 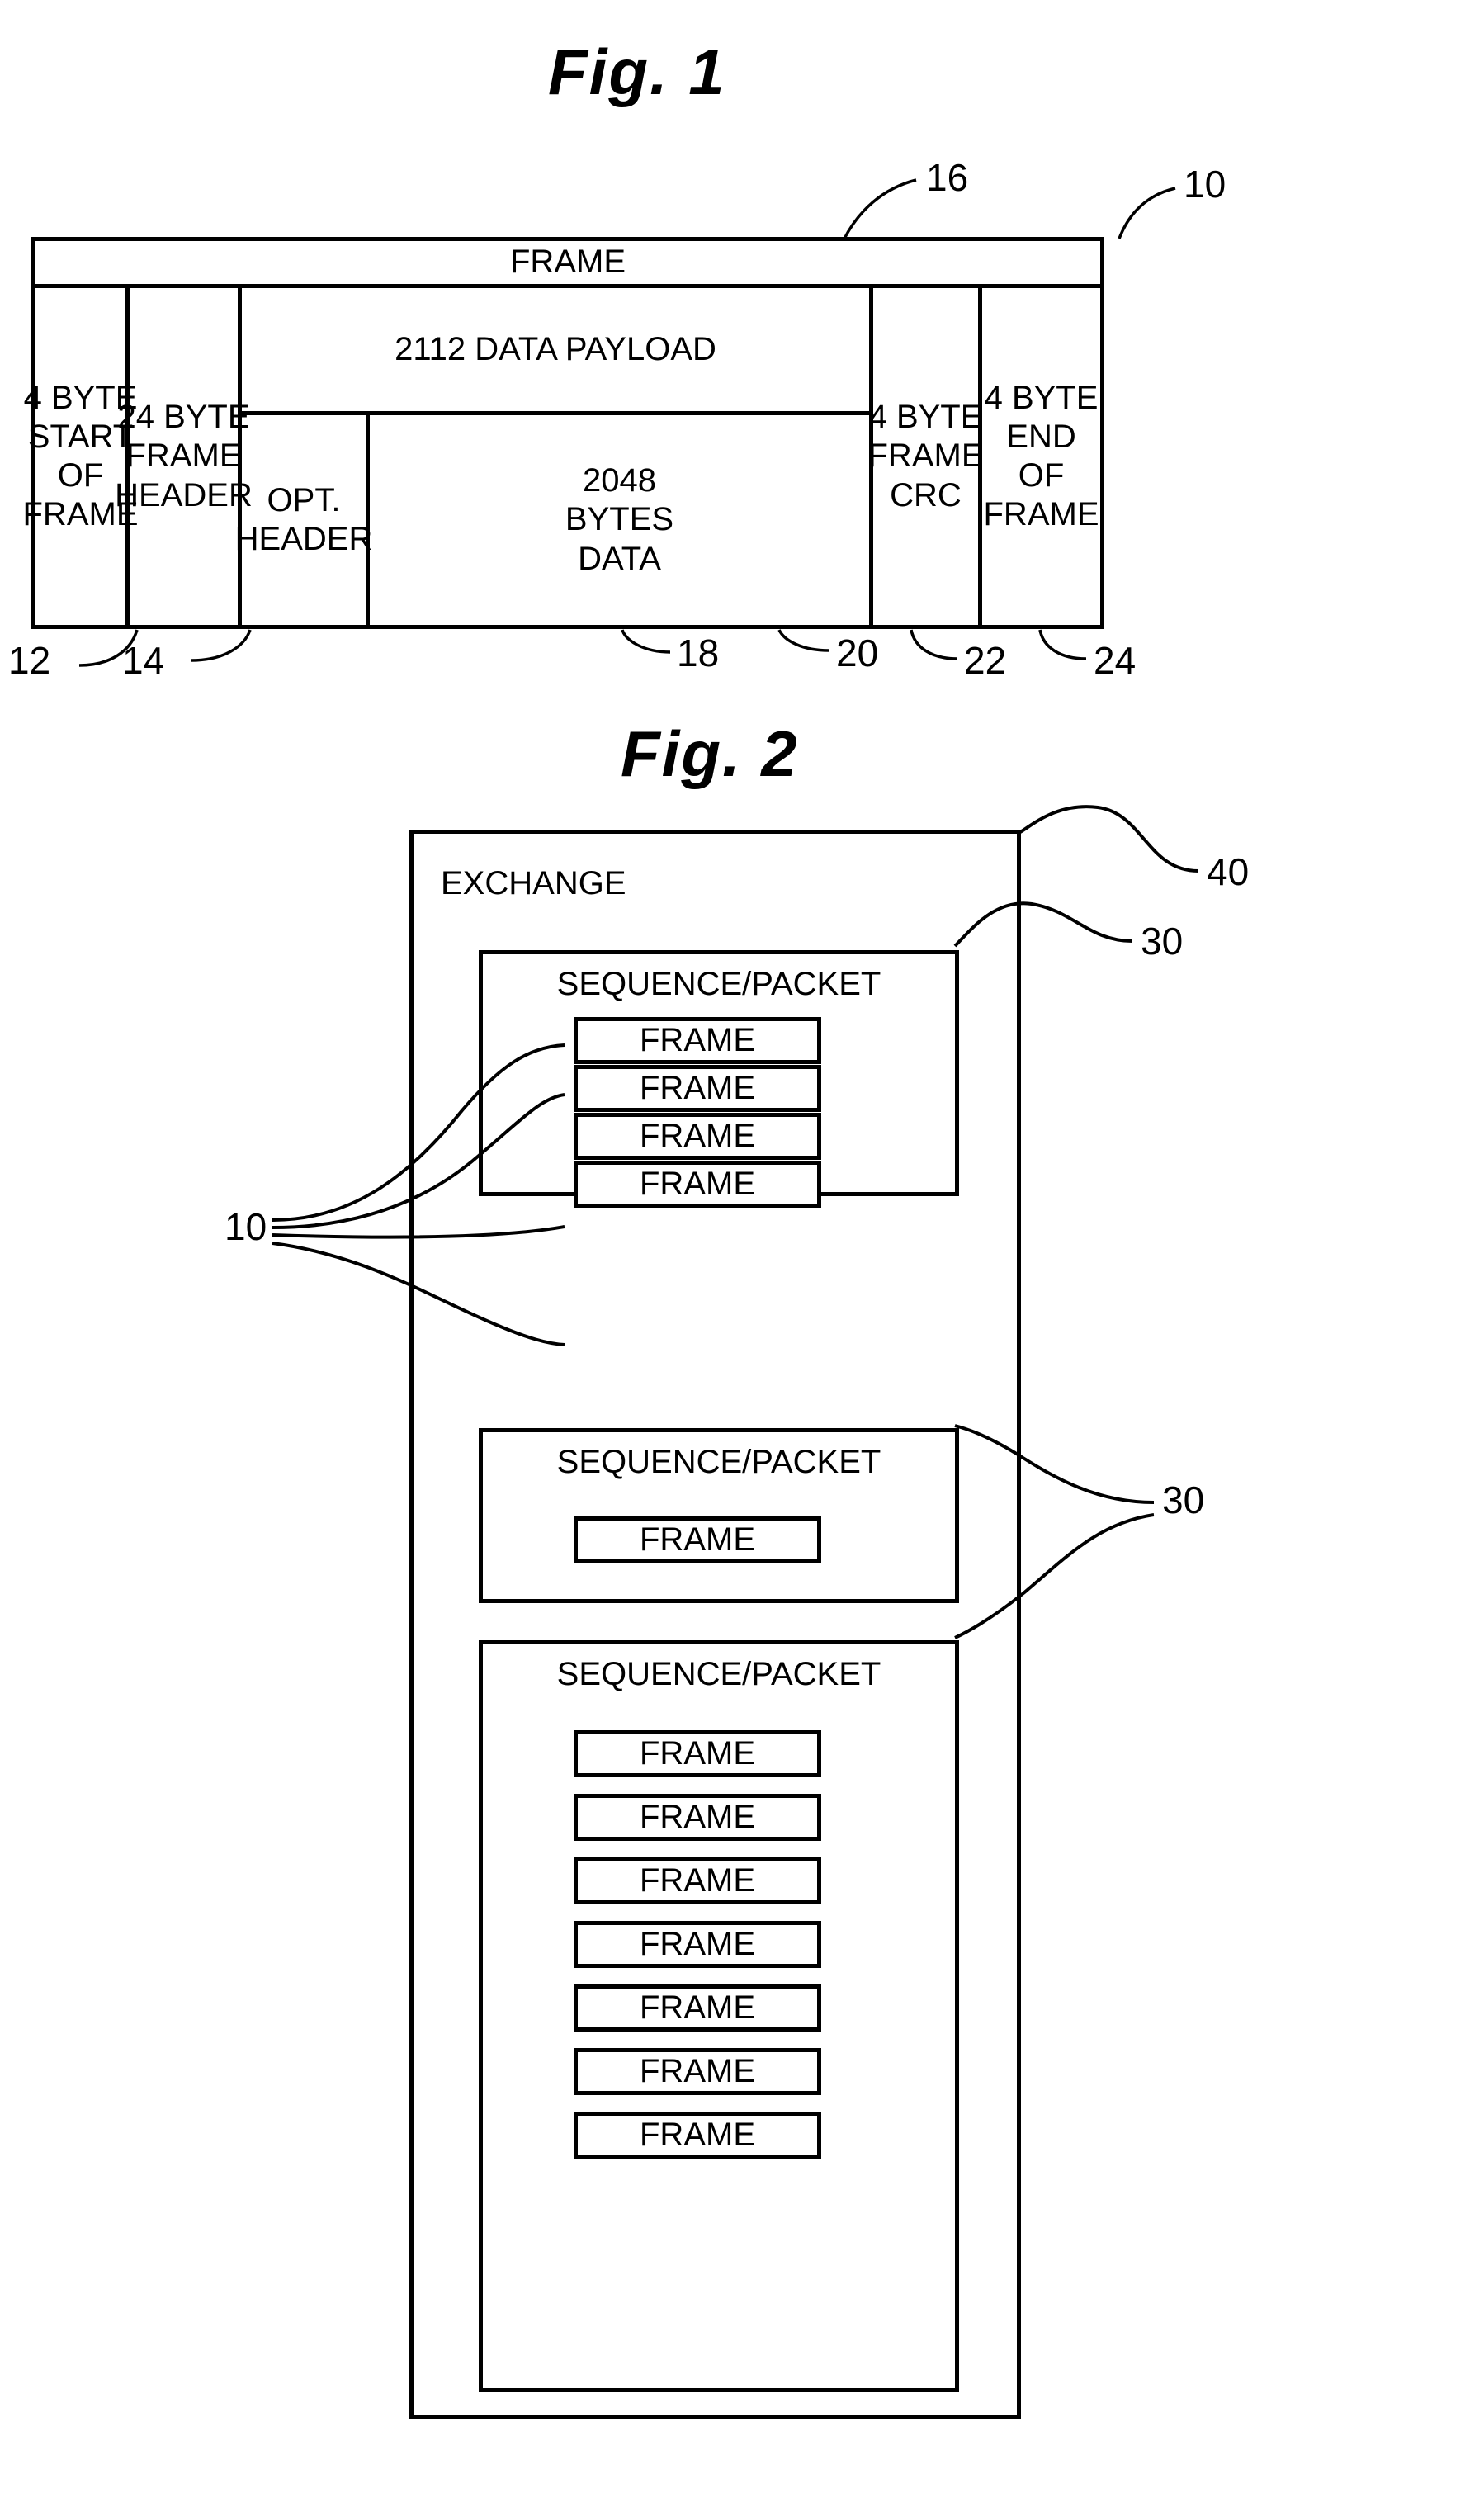 I want to click on fig2-ref-40-exchange: 40, so click(x=1228, y=871).